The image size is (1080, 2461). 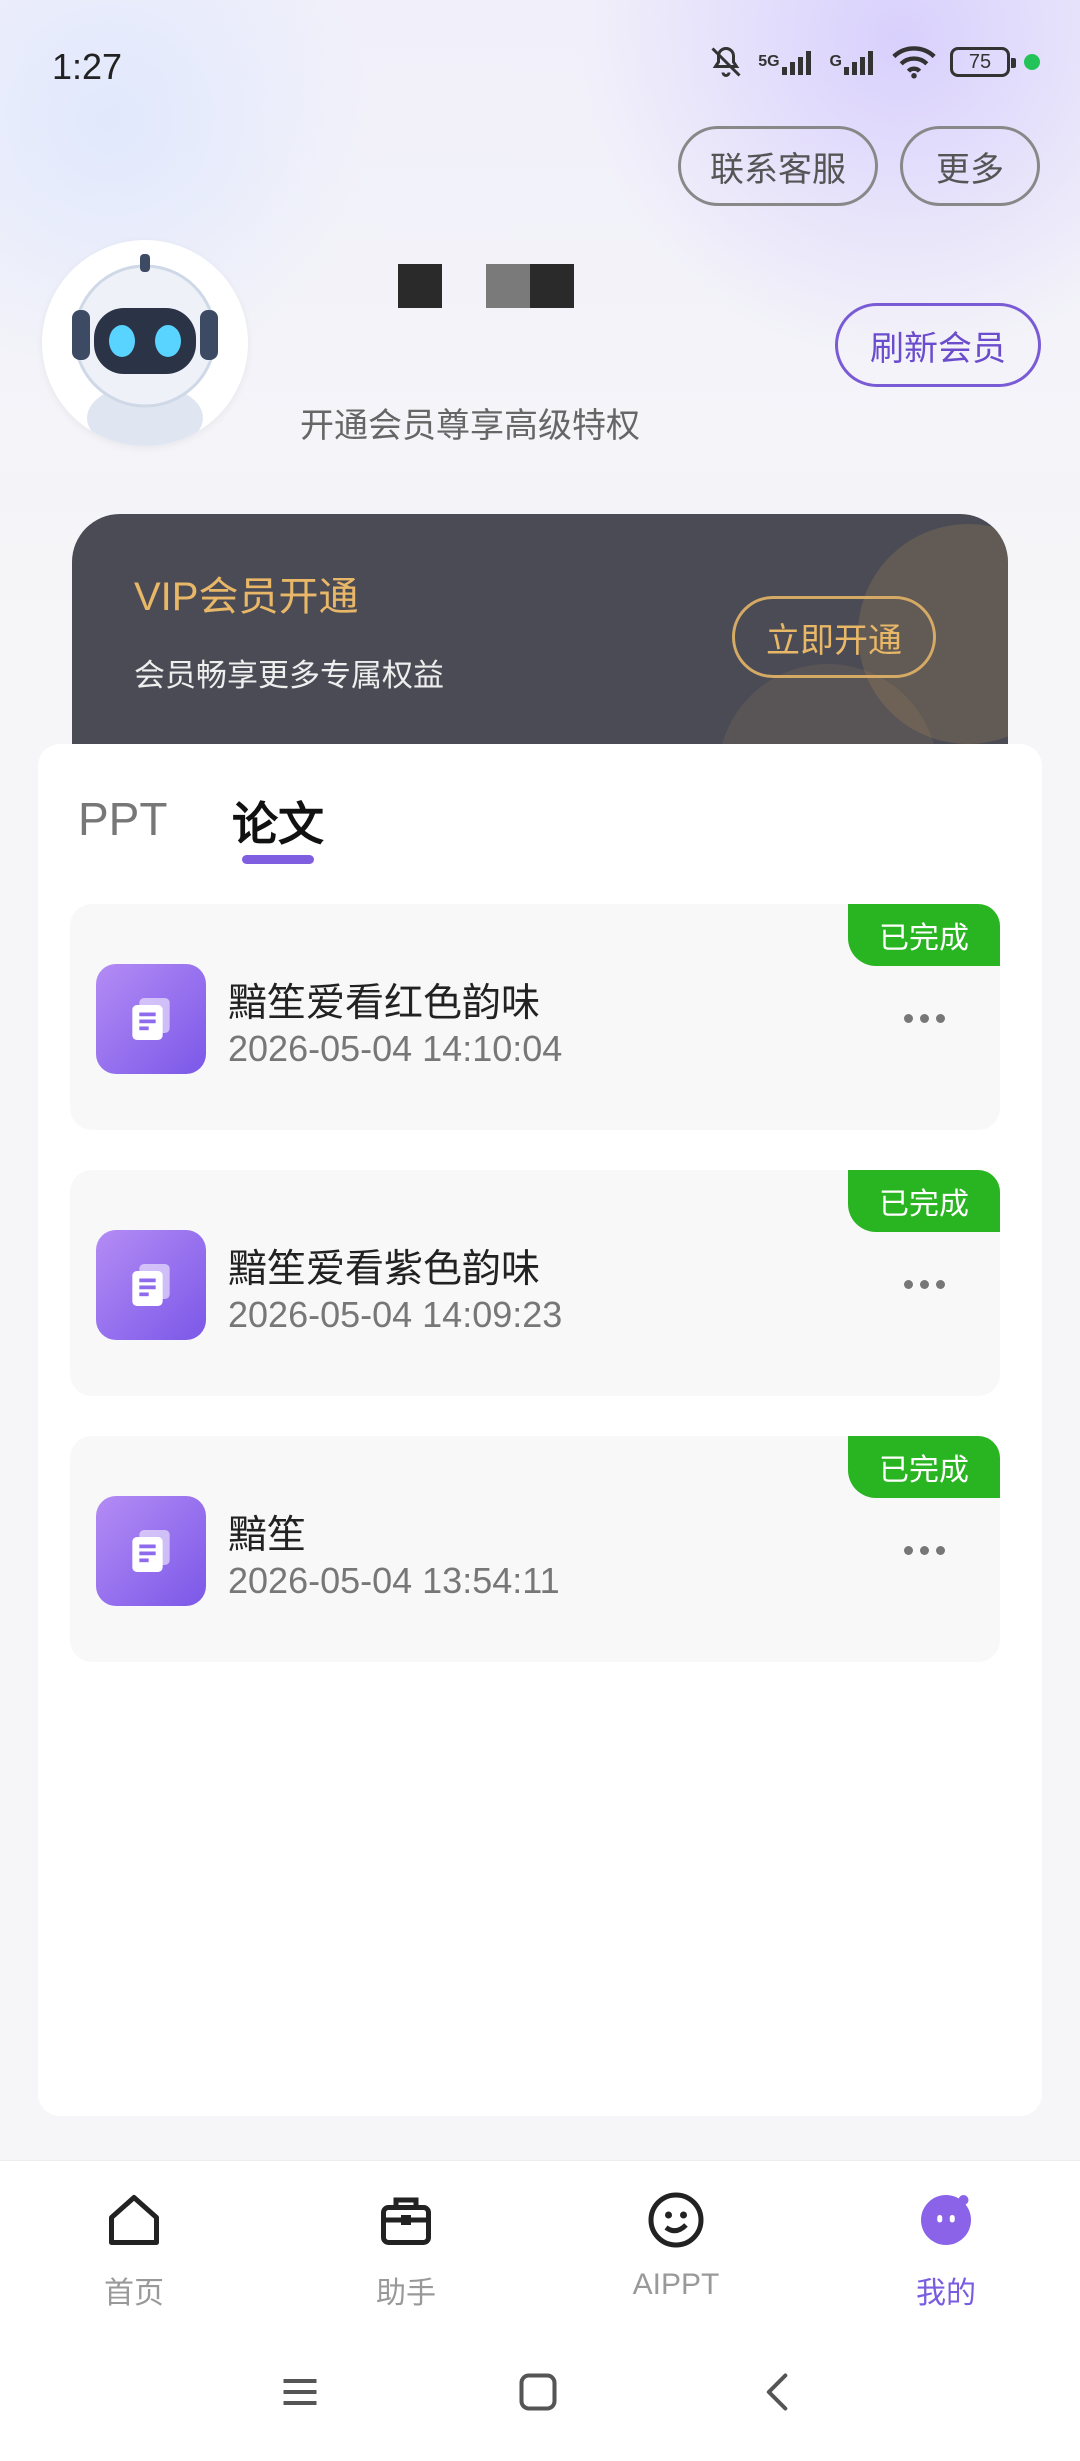 I want to click on mute-icon, so click(x=726, y=62).